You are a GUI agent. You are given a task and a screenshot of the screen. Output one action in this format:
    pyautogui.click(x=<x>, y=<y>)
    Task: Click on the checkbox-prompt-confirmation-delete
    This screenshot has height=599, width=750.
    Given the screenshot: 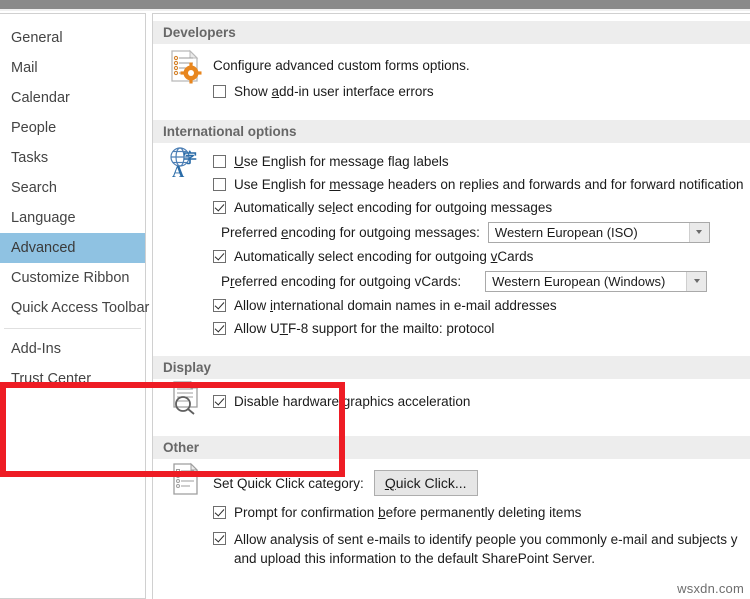 What is the action you would take?
    pyautogui.click(x=219, y=512)
    